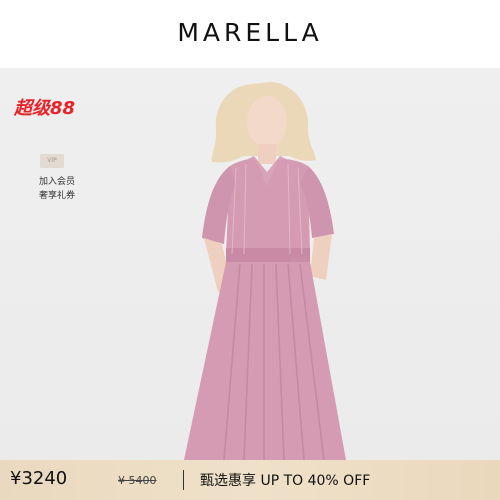 Image resolution: width=500 pixels, height=500 pixels. What do you see at coordinates (137, 480) in the screenshot?
I see `original-price: ¥ 5400` at bounding box center [137, 480].